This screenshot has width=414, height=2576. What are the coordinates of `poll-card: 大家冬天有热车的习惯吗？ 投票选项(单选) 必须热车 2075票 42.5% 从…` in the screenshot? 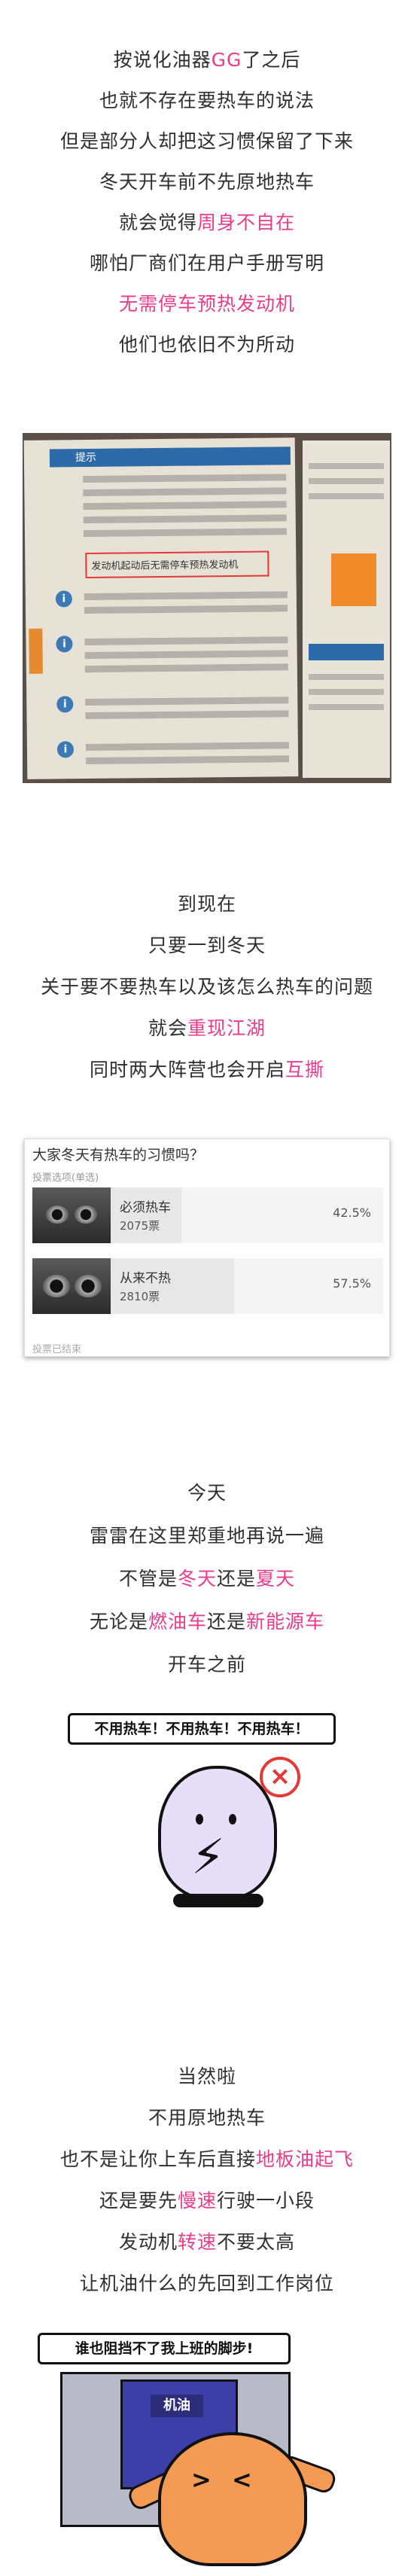 It's located at (207, 1248).